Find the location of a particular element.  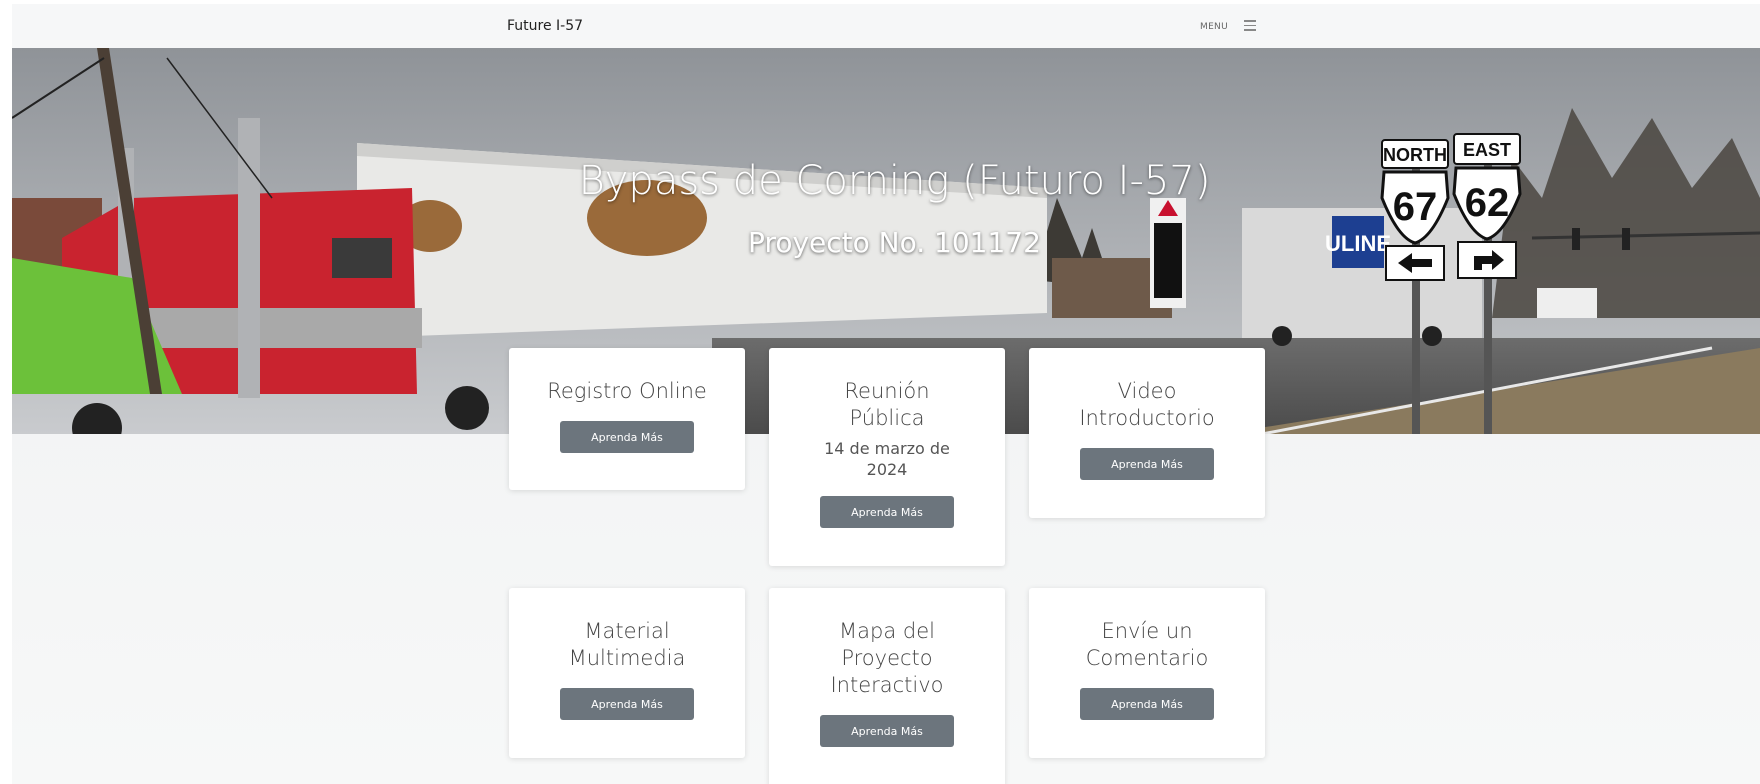

material-multimedia-learn-more-button: Aprenda Más is located at coordinates (627, 704).